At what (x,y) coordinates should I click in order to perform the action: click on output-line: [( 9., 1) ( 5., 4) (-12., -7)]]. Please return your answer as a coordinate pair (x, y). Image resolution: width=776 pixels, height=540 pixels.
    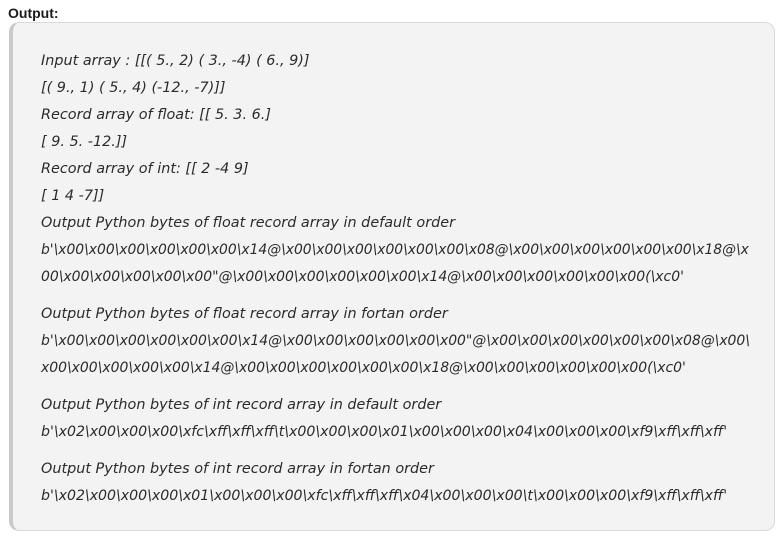
    Looking at the image, I should click on (133, 88).